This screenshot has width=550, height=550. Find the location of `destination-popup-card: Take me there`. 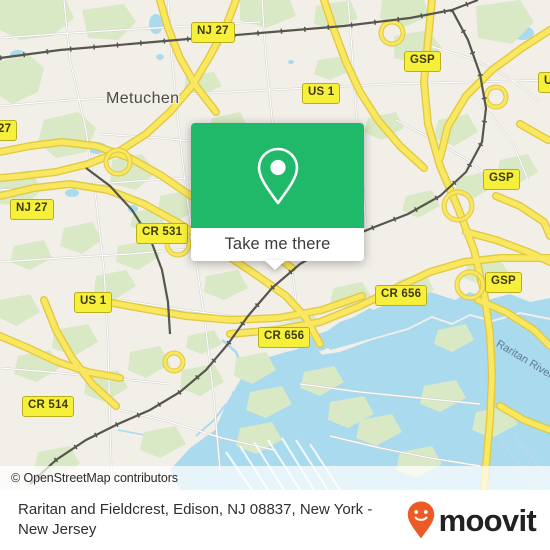

destination-popup-card: Take me there is located at coordinates (277, 192).